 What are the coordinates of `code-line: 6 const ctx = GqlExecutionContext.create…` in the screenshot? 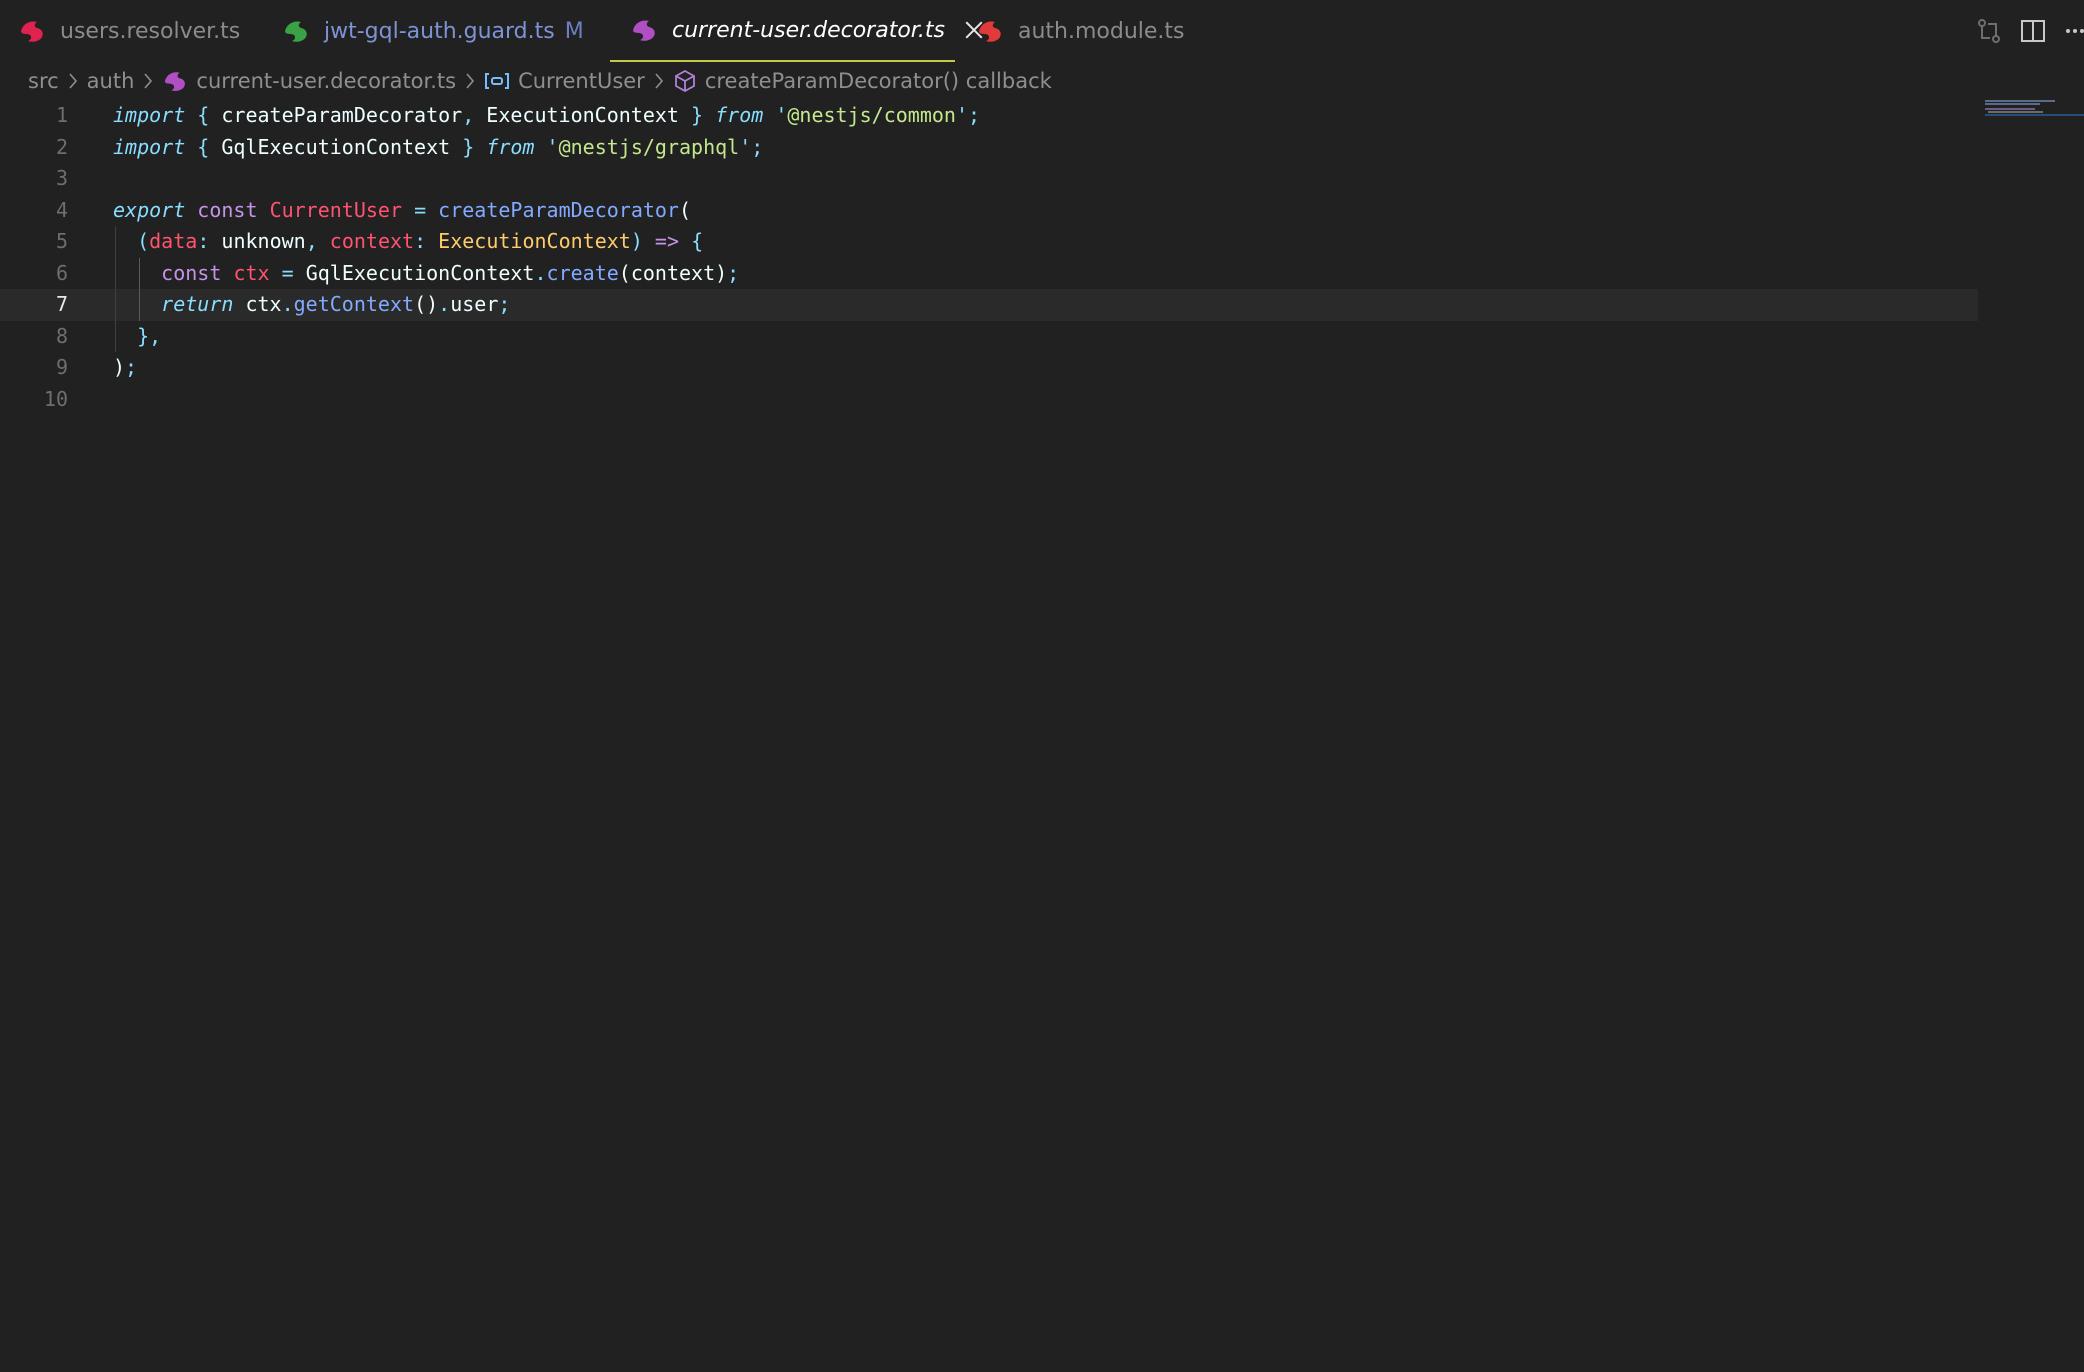 It's located at (989, 274).